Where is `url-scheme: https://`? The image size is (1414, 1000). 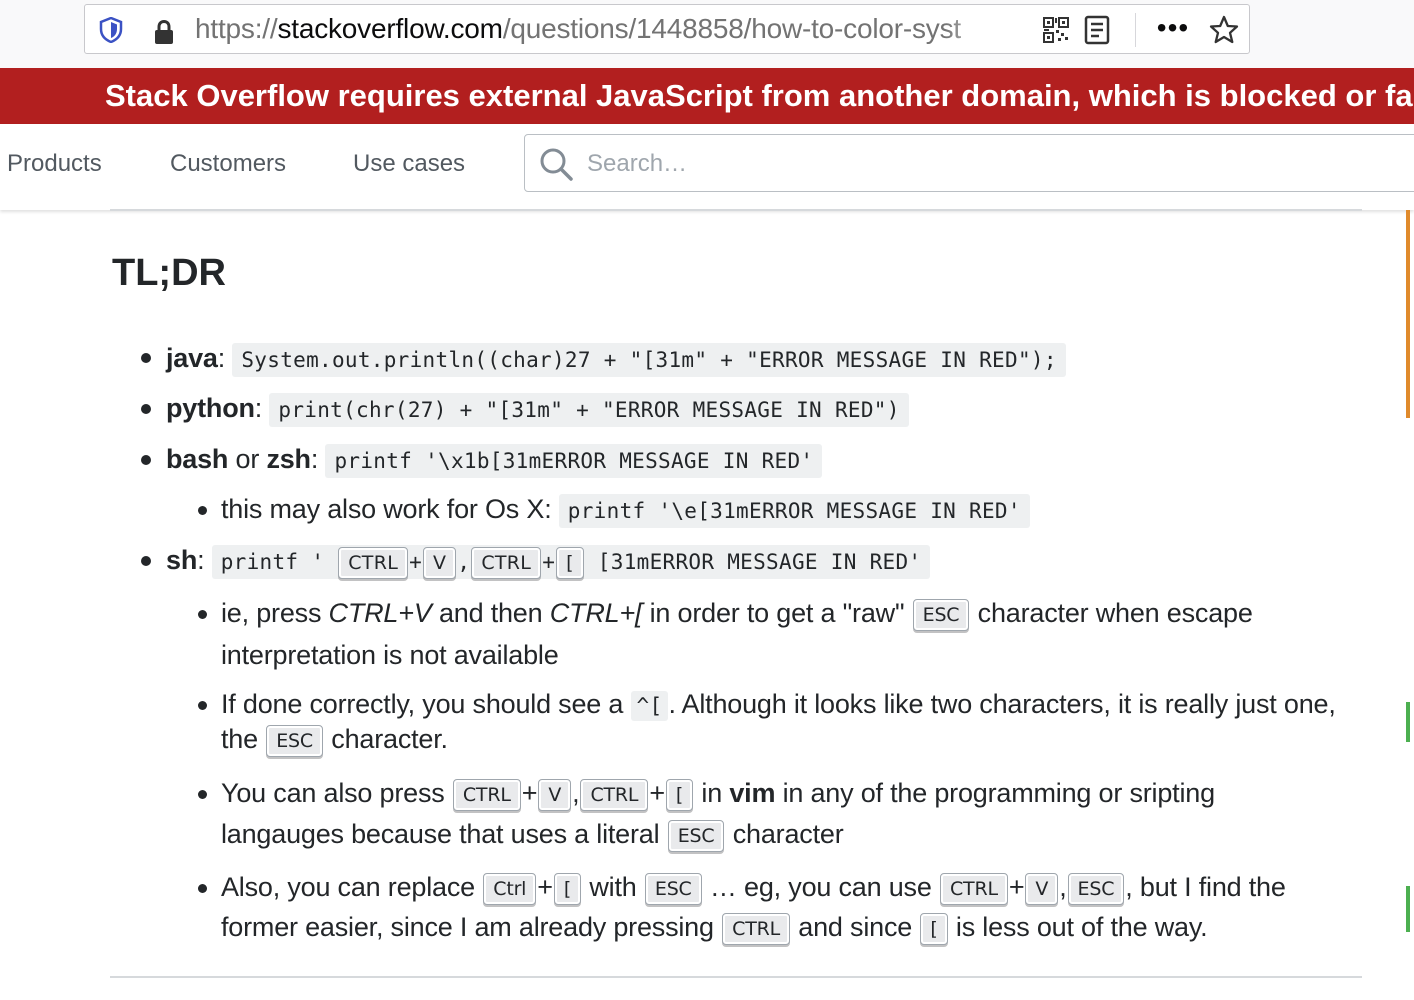
url-scheme: https:// is located at coordinates (236, 28).